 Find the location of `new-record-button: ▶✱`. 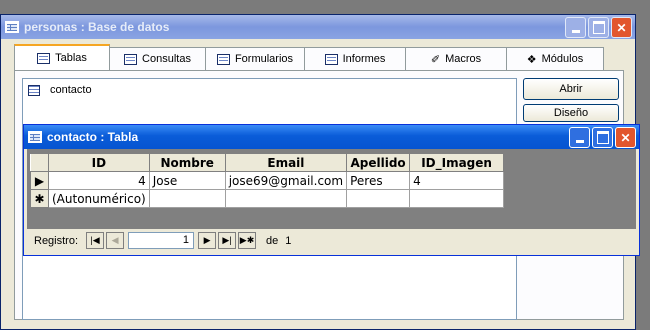

new-record-button: ▶✱ is located at coordinates (247, 240).